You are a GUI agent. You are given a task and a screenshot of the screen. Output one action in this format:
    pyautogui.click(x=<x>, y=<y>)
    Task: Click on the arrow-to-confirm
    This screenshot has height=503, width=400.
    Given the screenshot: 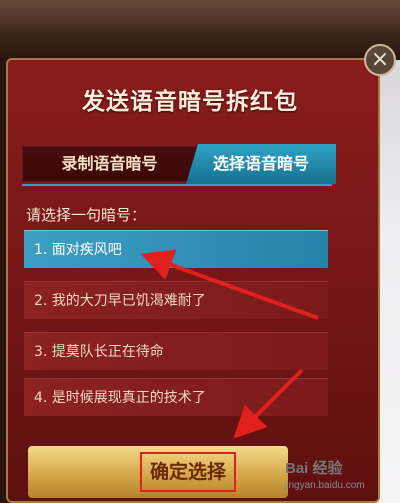 What is the action you would take?
    pyautogui.click(x=268, y=403)
    